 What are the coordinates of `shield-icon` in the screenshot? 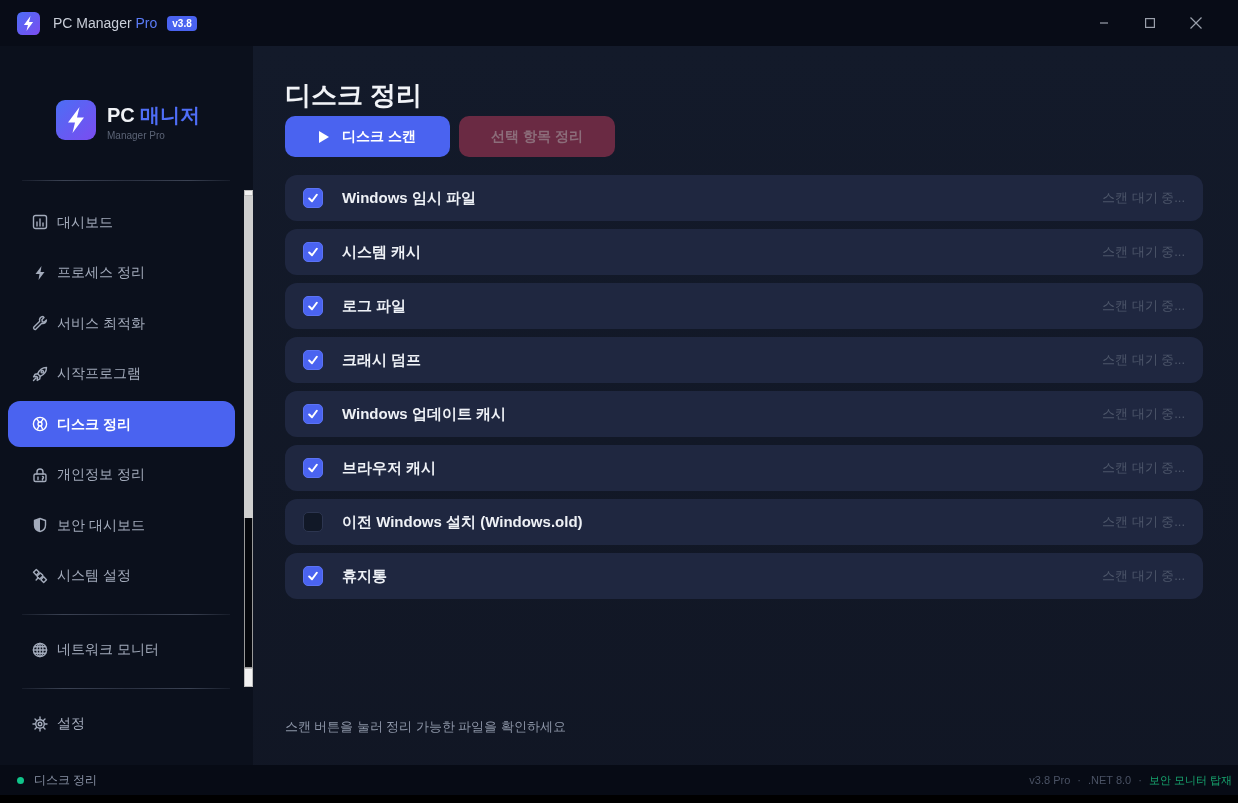 It's located at (40, 525).